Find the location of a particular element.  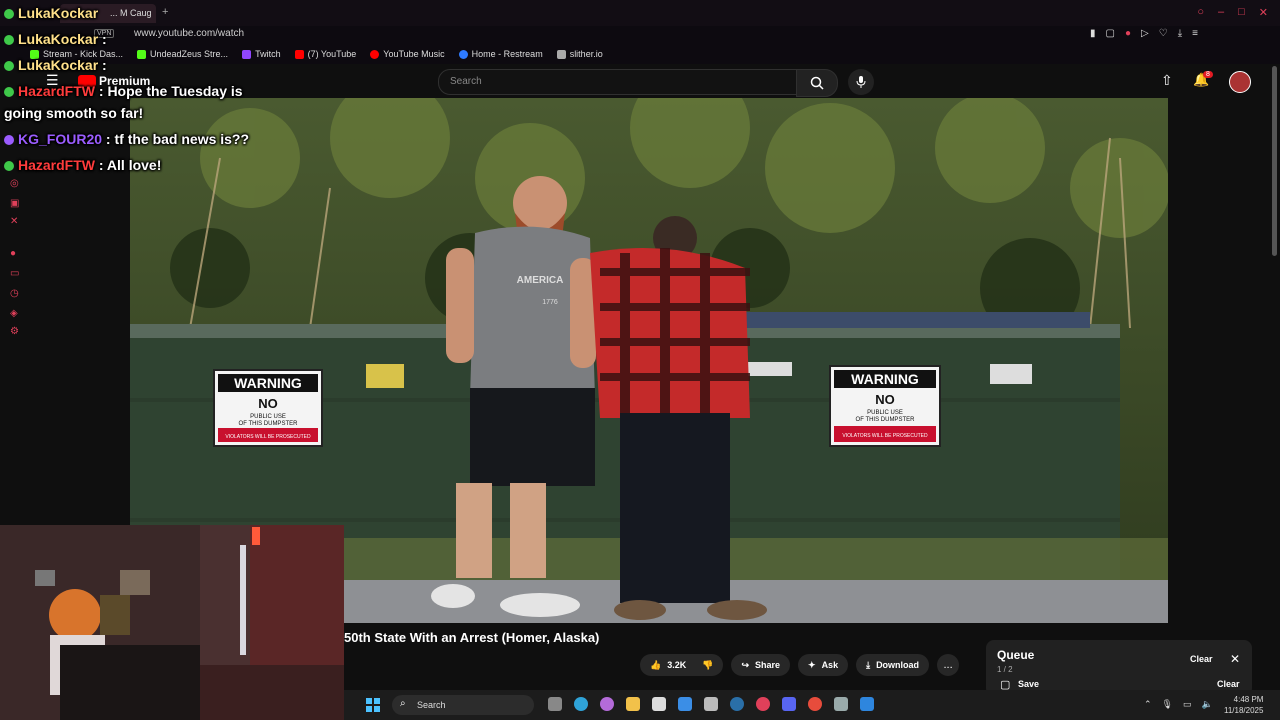

webcam-feed is located at coordinates (172, 622).